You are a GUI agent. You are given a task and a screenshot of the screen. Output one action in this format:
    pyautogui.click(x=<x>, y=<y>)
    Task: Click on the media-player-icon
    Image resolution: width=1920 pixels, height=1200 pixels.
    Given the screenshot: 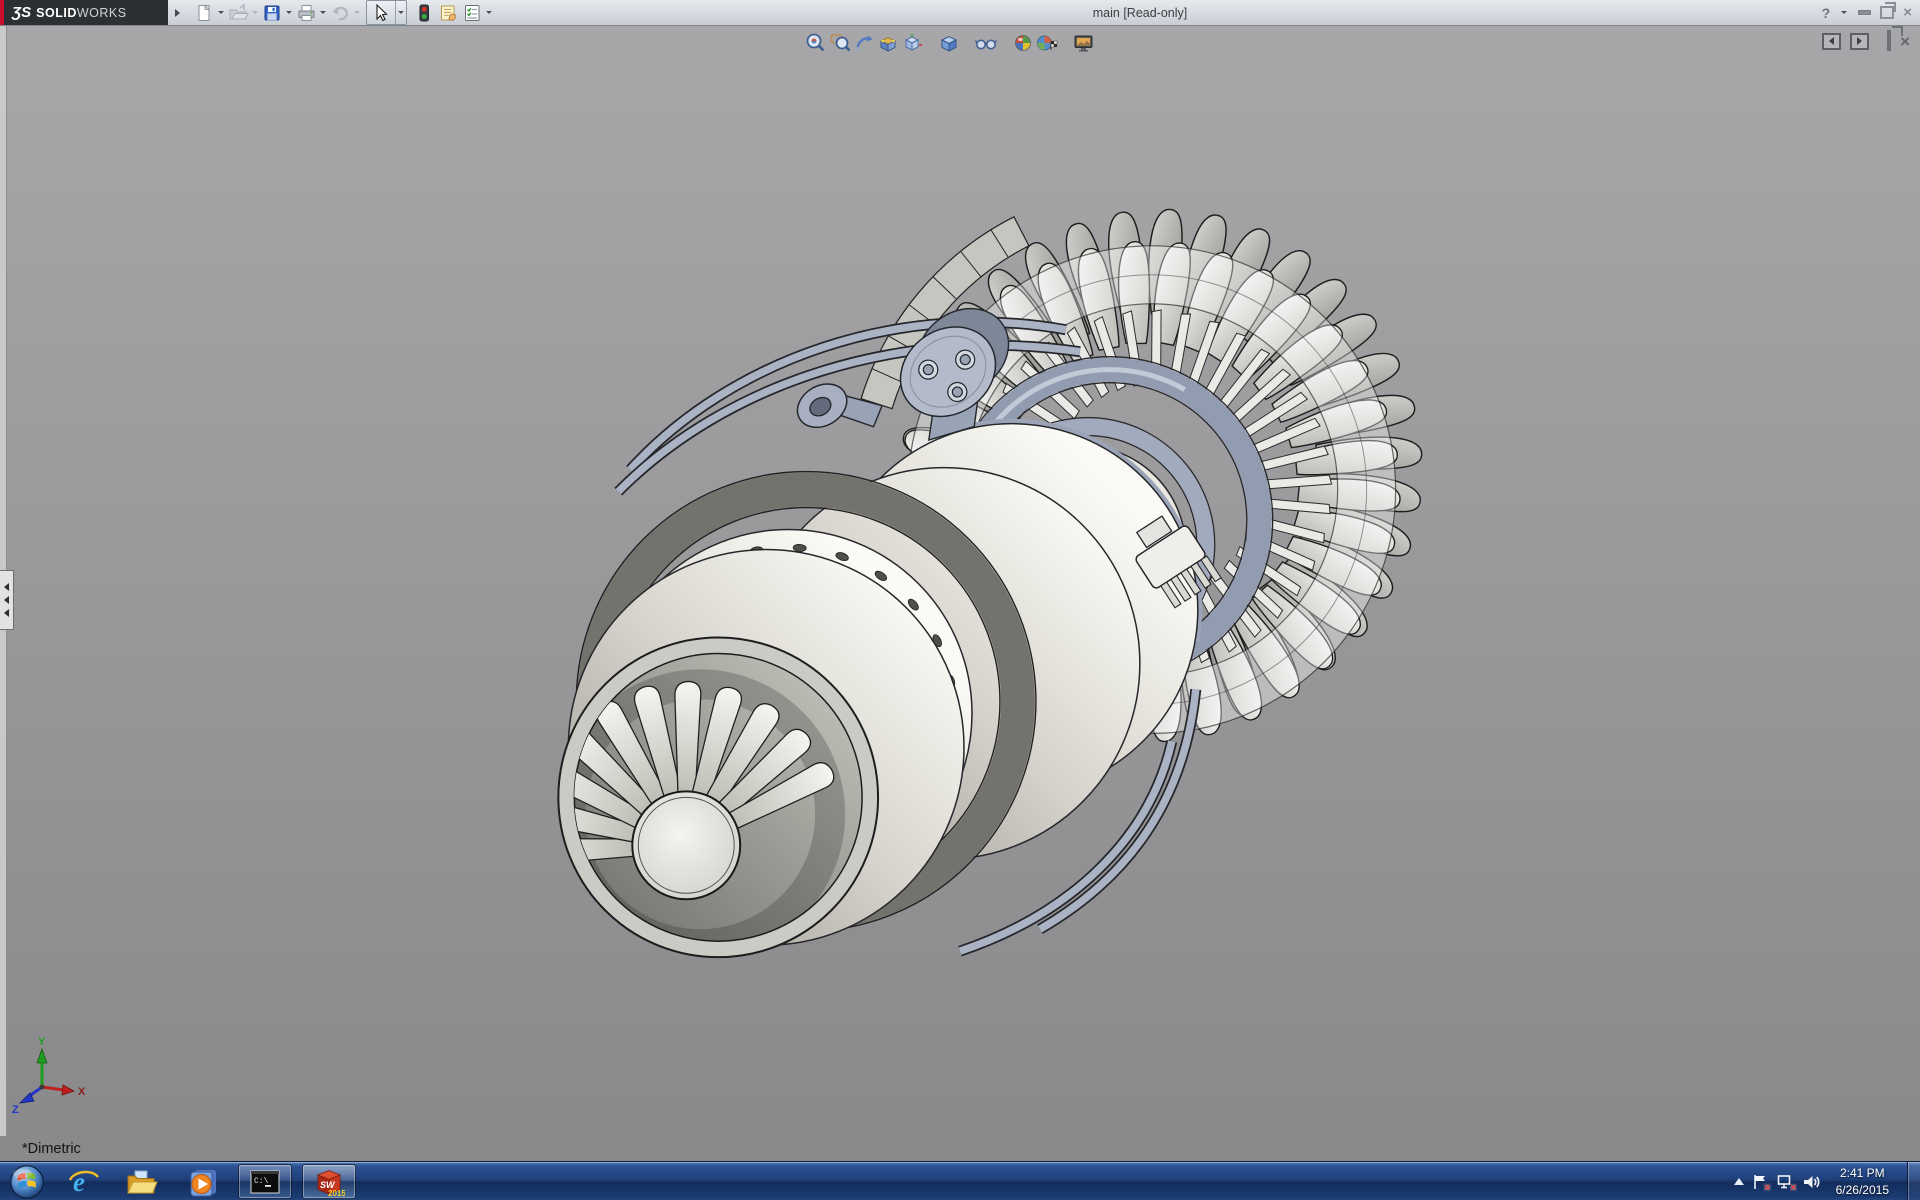 What is the action you would take?
    pyautogui.click(x=203, y=1182)
    